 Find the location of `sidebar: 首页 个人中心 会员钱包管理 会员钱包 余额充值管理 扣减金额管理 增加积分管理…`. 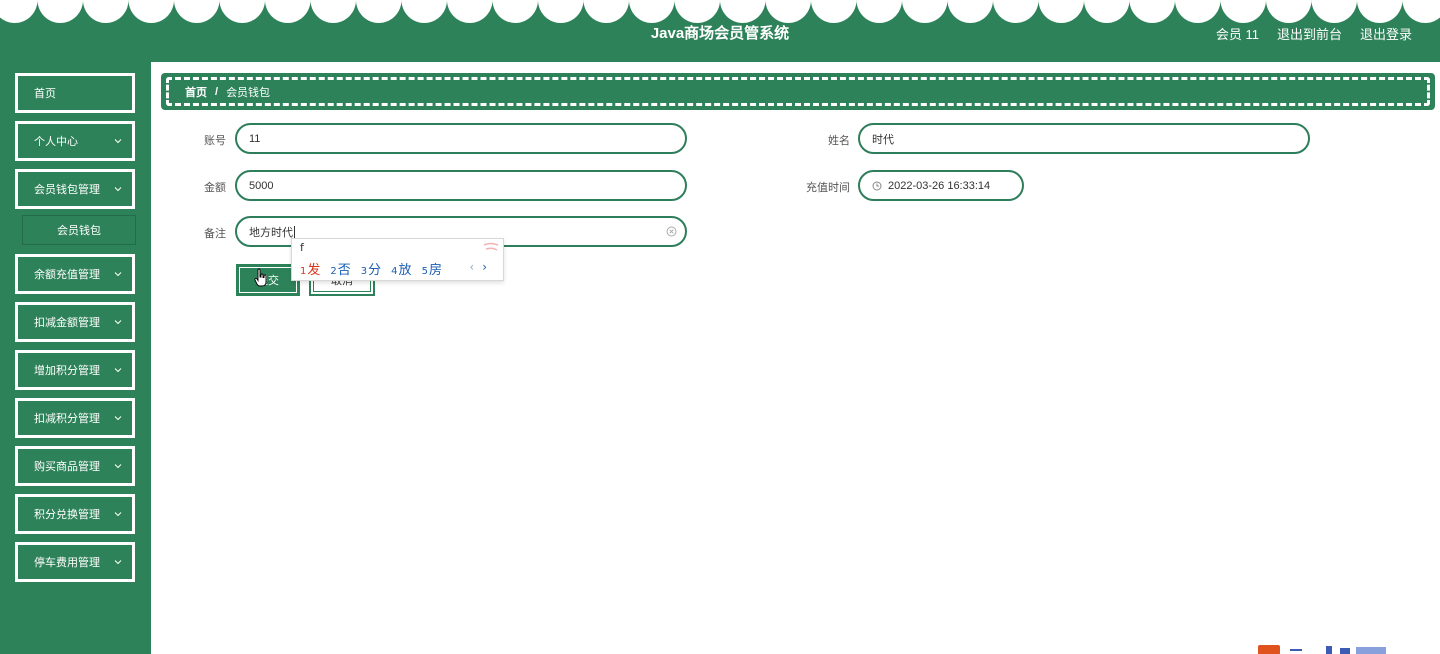

sidebar: 首页 个人中心 会员钱包管理 会员钱包 余额充值管理 扣减金额管理 增加积分管理… is located at coordinates (75, 358).